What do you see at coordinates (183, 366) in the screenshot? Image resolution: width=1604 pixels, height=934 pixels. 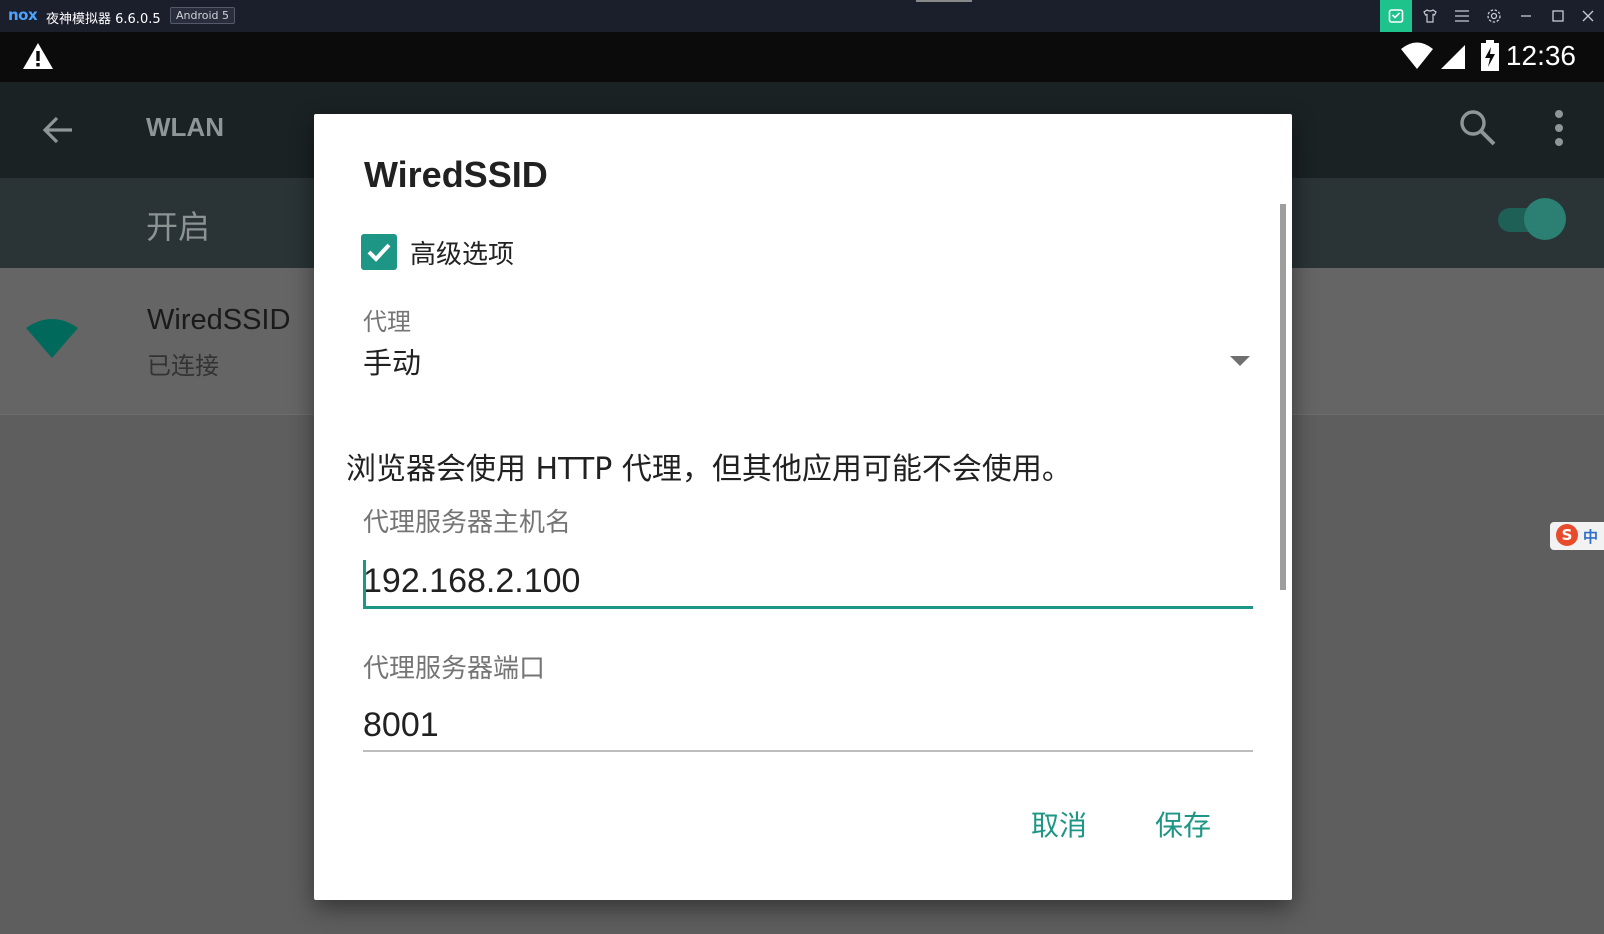 I see `network-status: 已连接` at bounding box center [183, 366].